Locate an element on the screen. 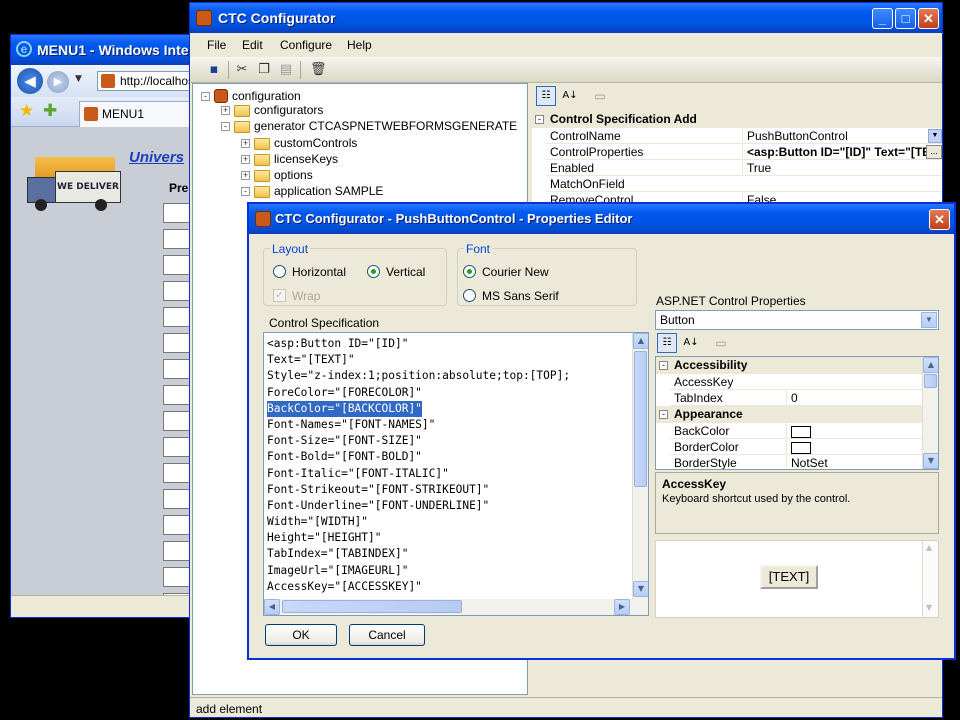 The image size is (960, 720). preview-button: [TEXT] is located at coordinates (789, 577).